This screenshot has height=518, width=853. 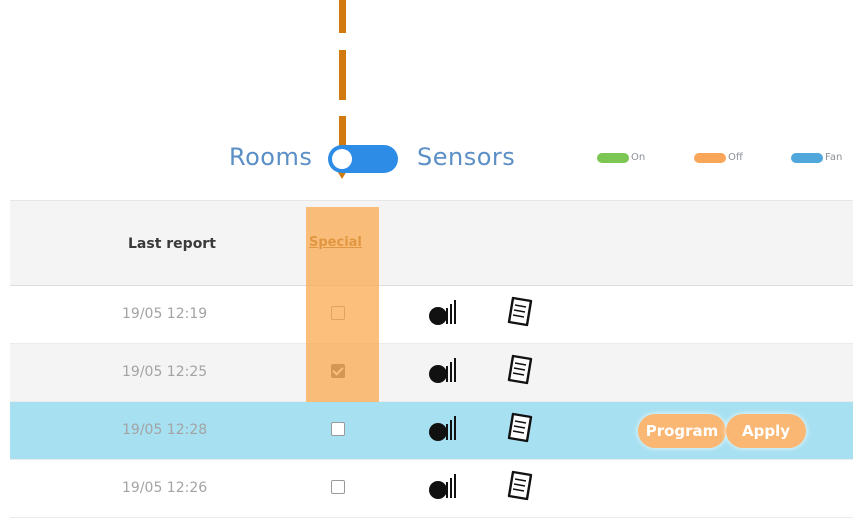 I want to click on apply-button: Apply, so click(x=766, y=431).